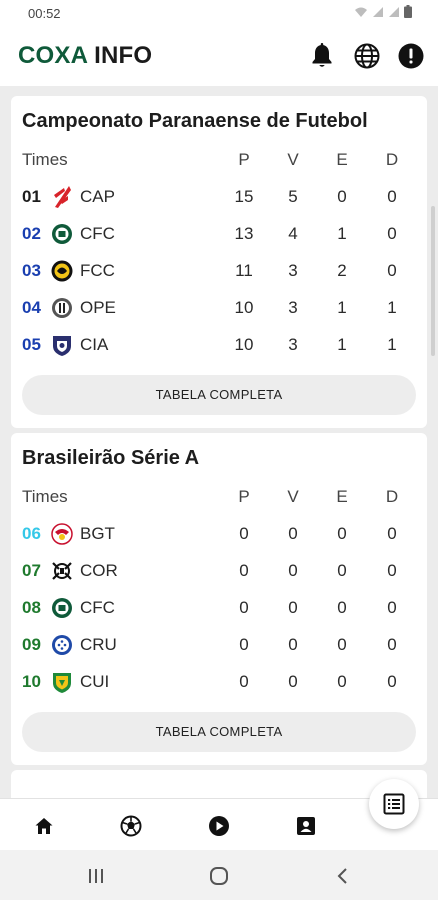 This screenshot has height=900, width=438. What do you see at coordinates (378, 11) in the screenshot?
I see `signal-icon` at bounding box center [378, 11].